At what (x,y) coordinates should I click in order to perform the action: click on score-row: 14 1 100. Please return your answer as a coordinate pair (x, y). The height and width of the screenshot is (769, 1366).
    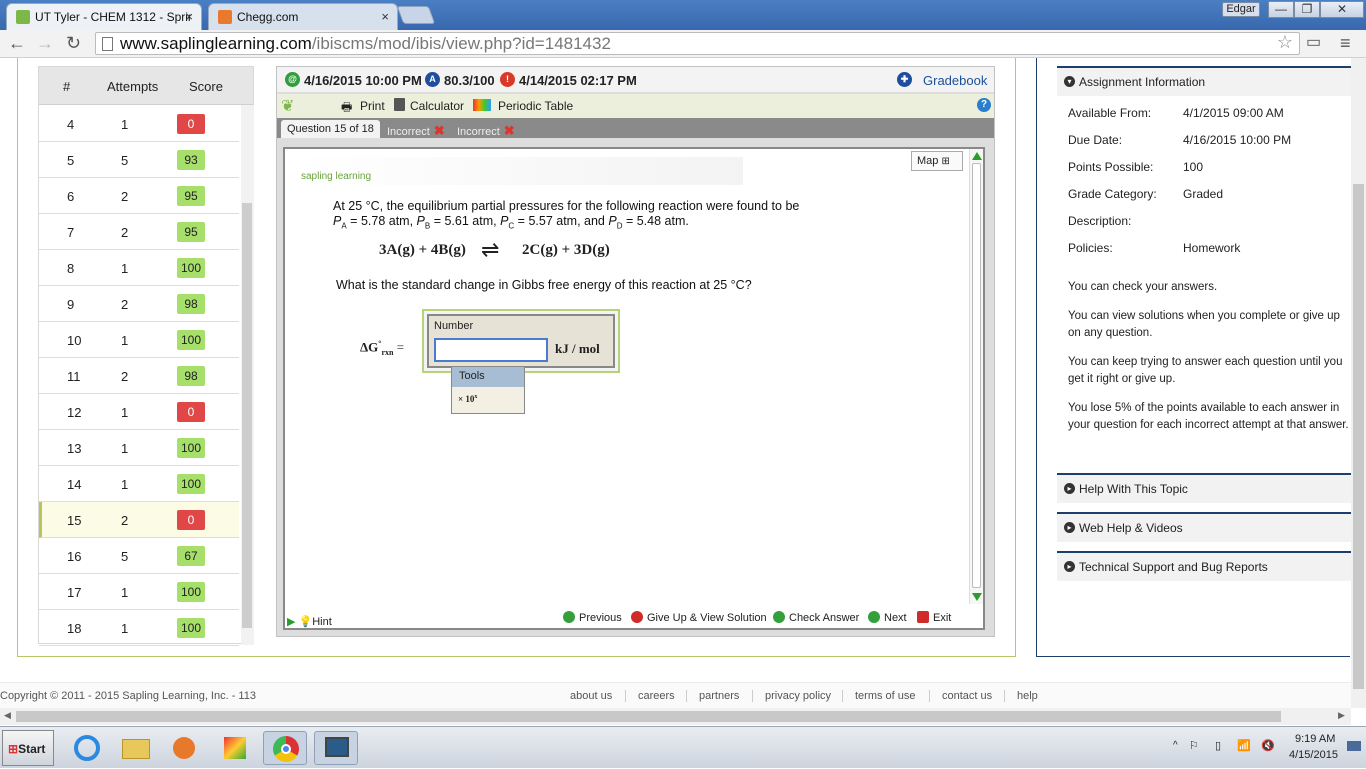
    Looking at the image, I should click on (139, 484).